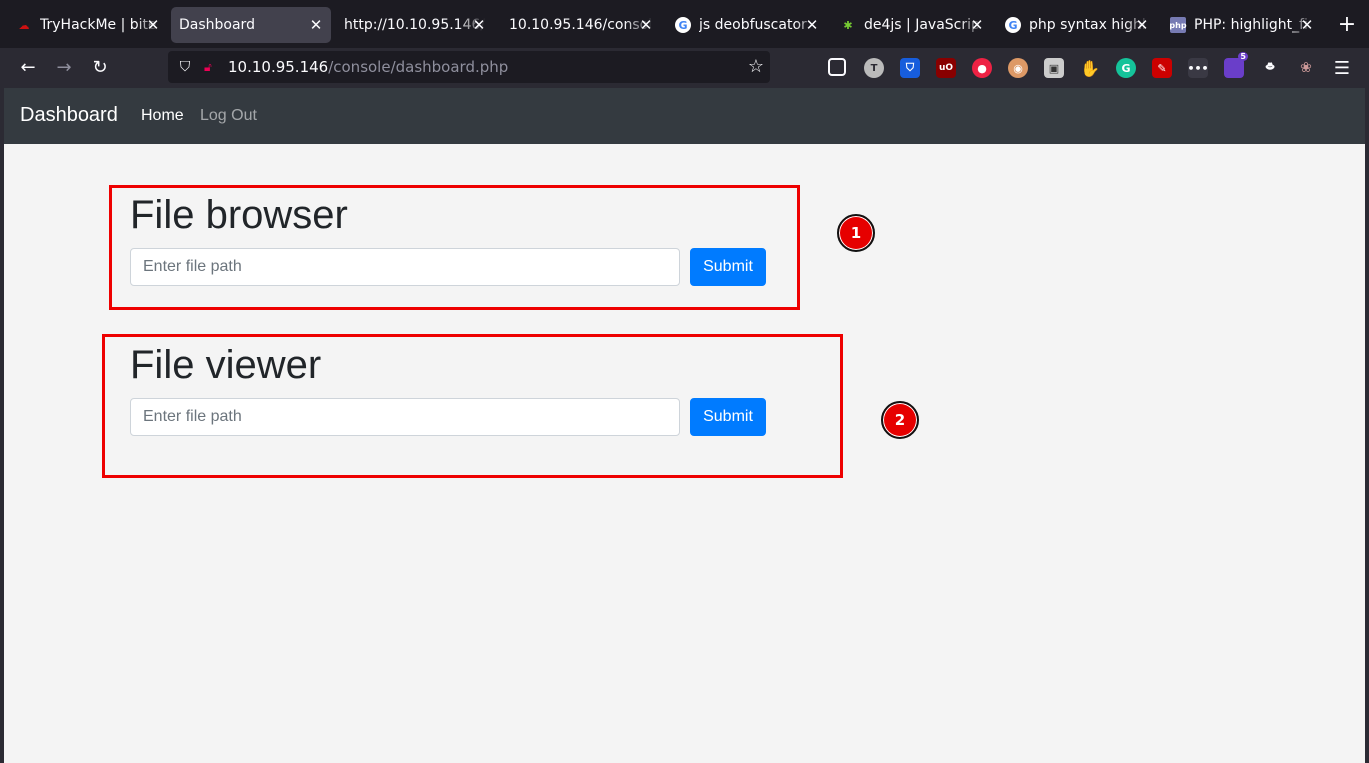  I want to click on new-tab-plus-icon: +, so click(1347, 25).